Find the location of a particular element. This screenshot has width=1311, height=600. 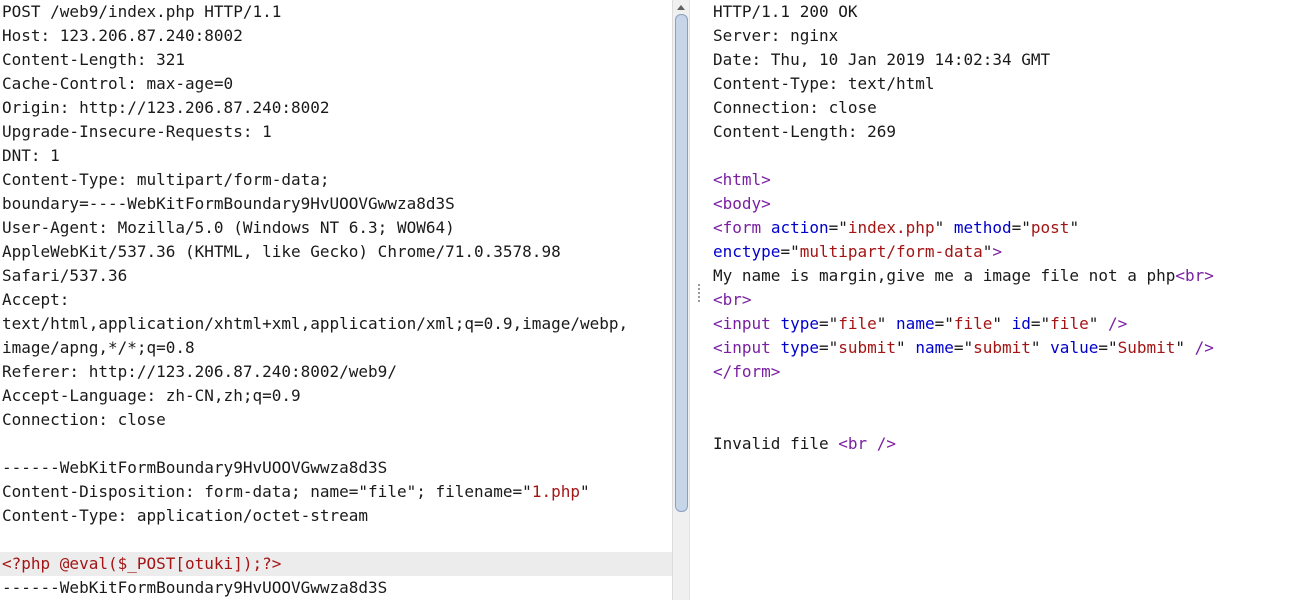

request-line is located at coordinates (336, 540).